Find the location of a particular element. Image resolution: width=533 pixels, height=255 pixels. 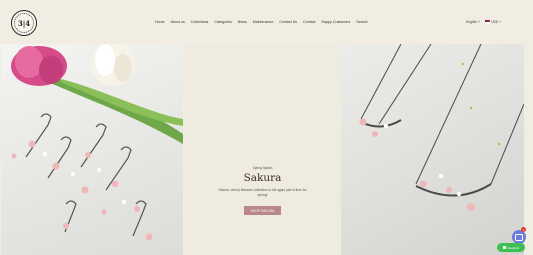

currency-selector: USD ˅ is located at coordinates (493, 22).